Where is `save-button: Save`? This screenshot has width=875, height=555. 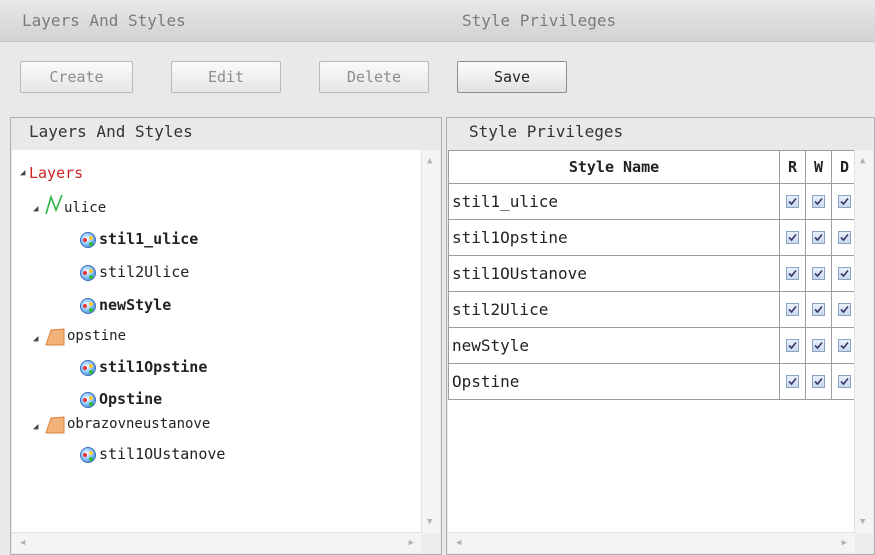 save-button: Save is located at coordinates (512, 77).